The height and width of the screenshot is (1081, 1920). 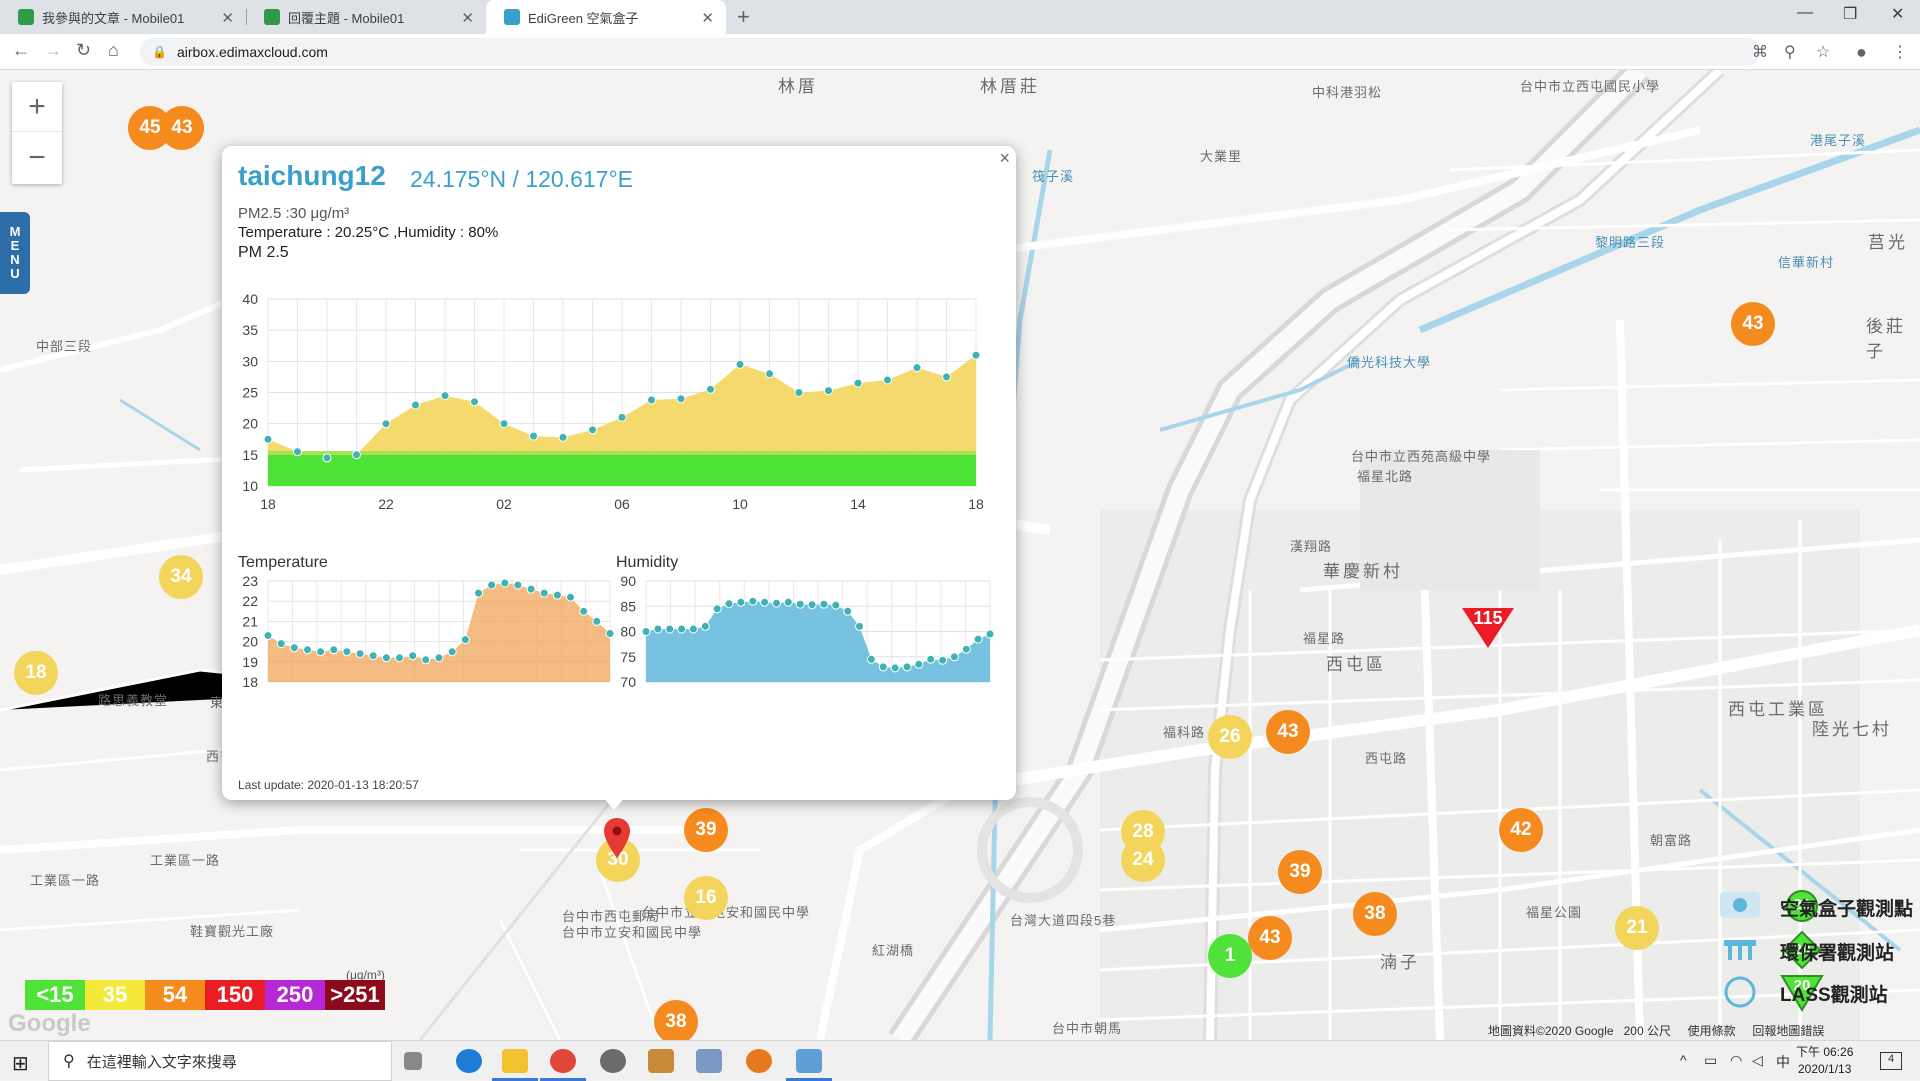 What do you see at coordinates (1891, 1061) in the screenshot?
I see `notification-icon: 4` at bounding box center [1891, 1061].